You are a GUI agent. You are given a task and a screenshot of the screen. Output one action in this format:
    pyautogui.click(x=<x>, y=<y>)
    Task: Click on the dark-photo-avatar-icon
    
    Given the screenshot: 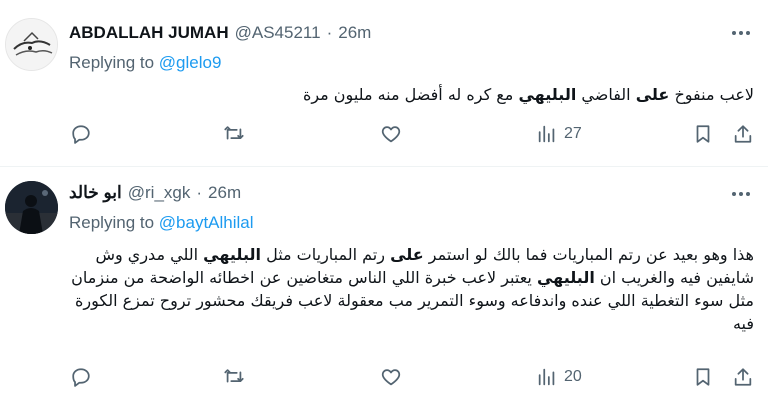 What is the action you would take?
    pyautogui.click(x=31, y=207)
    